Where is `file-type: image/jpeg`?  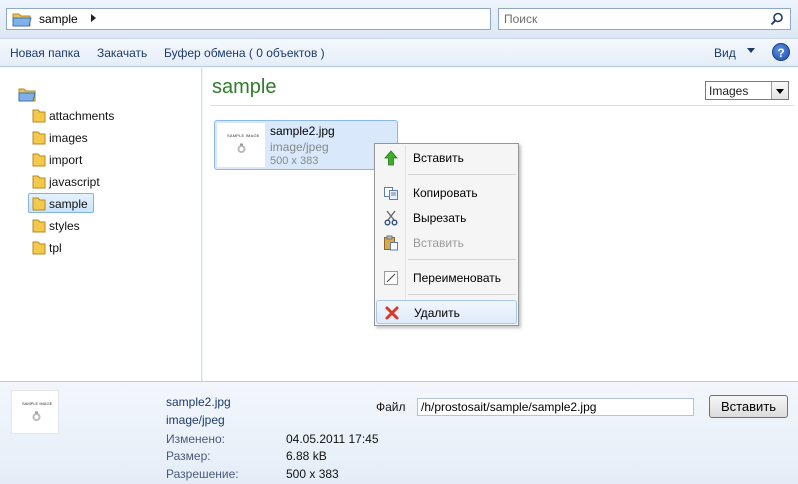
file-type: image/jpeg is located at coordinates (299, 147).